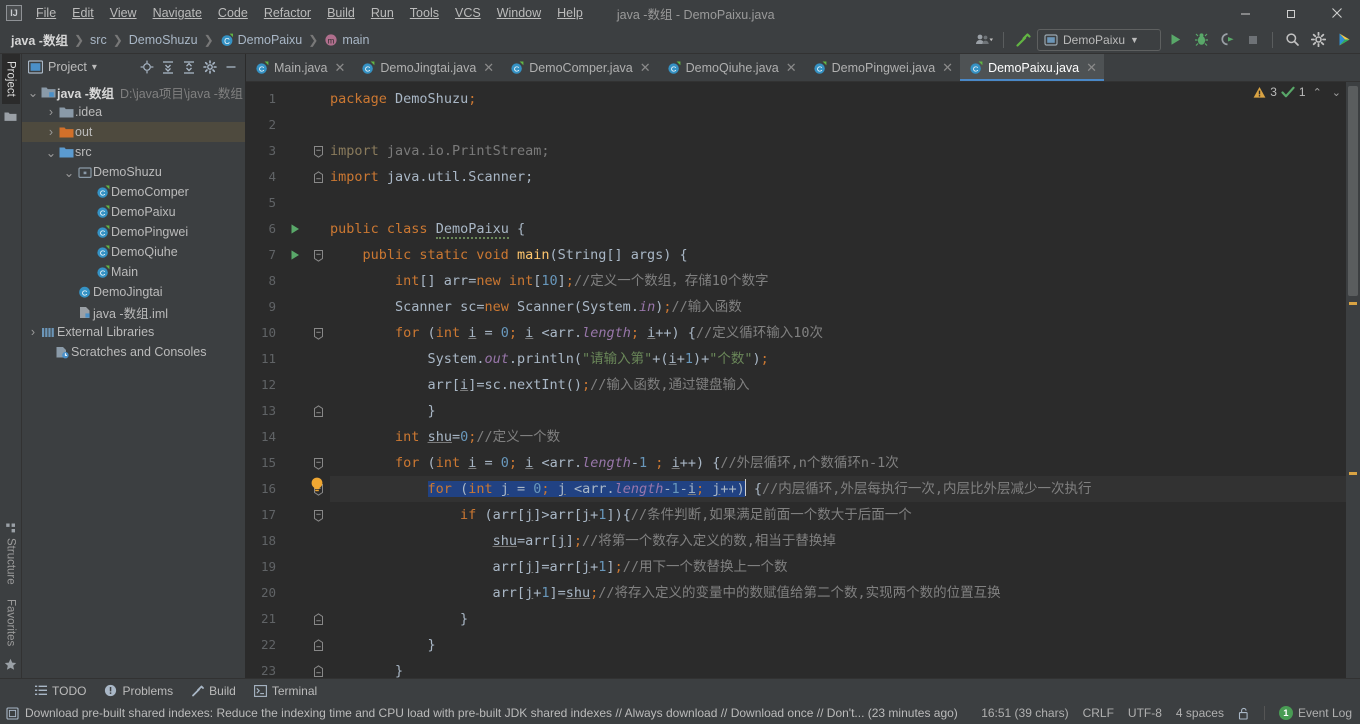  I want to click on run-class-marker-icon, so click(295, 229).